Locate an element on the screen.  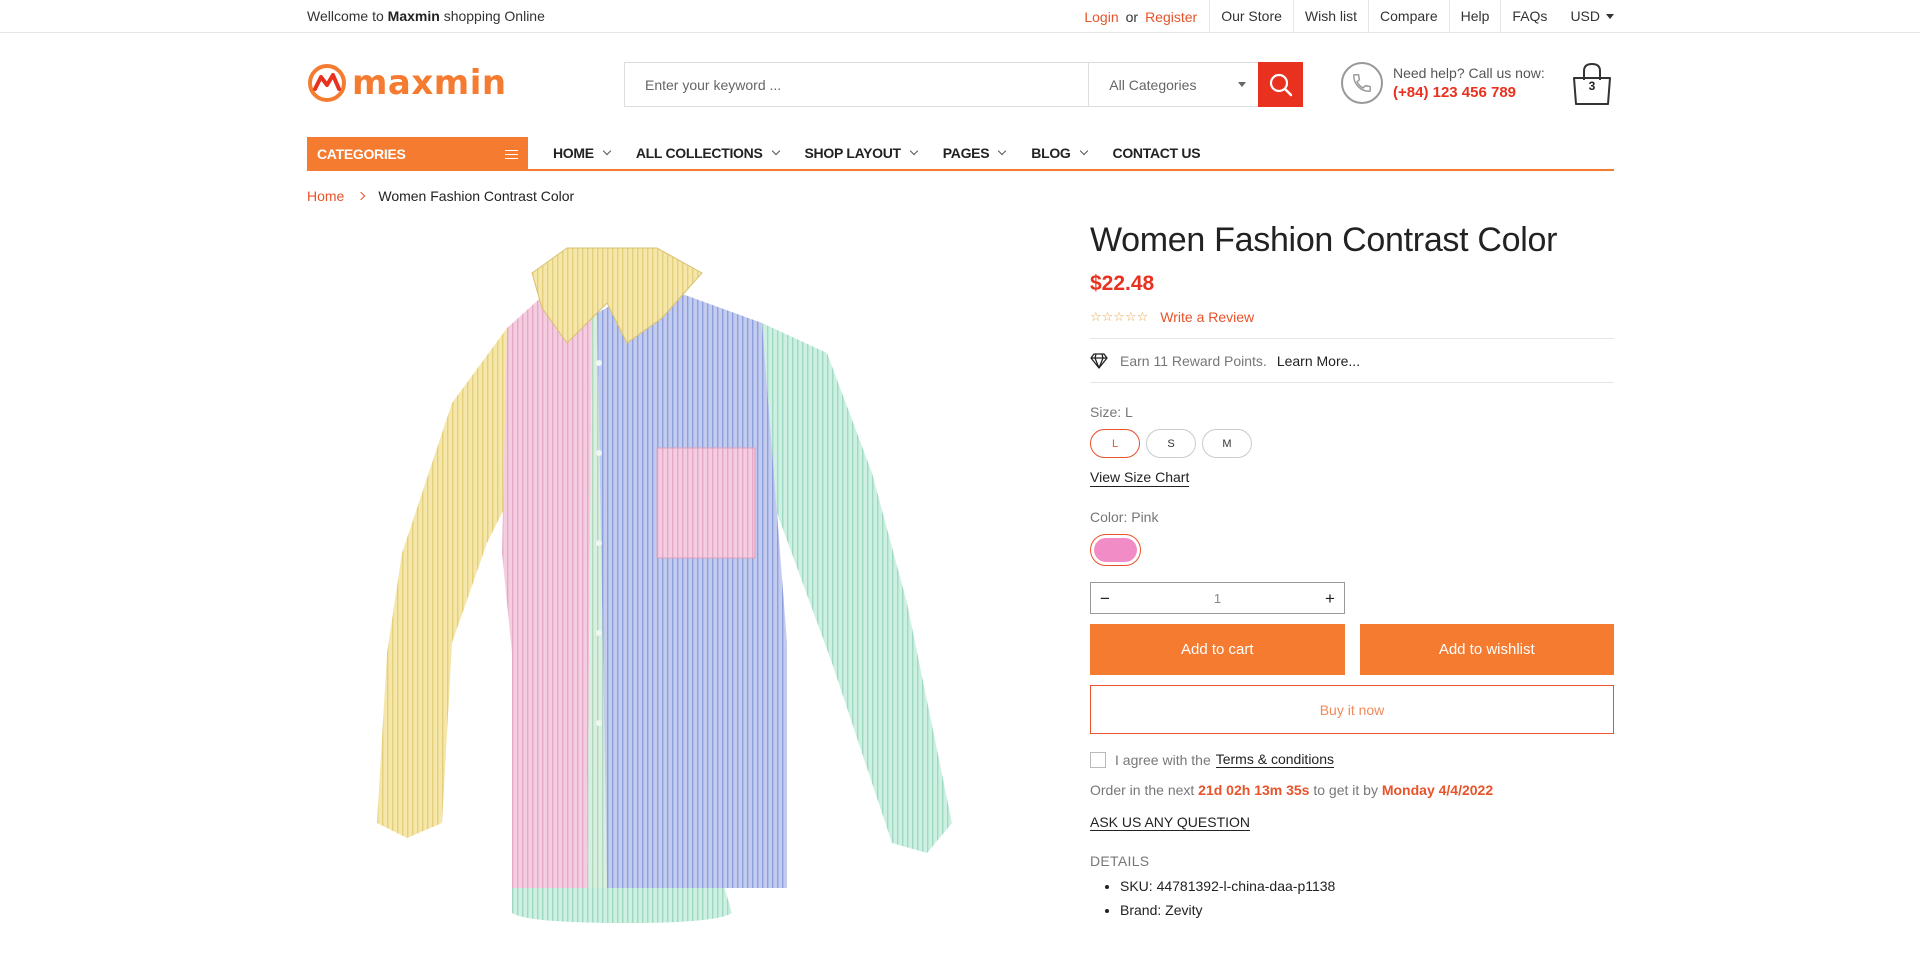
wishlist-link: Wish list is located at coordinates (1330, 16).